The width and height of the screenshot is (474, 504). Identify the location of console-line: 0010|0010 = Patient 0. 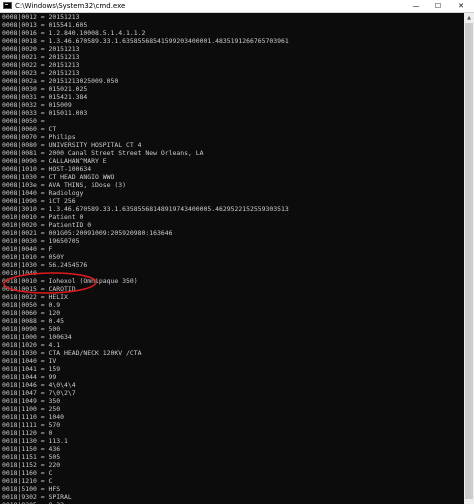
(43, 217).